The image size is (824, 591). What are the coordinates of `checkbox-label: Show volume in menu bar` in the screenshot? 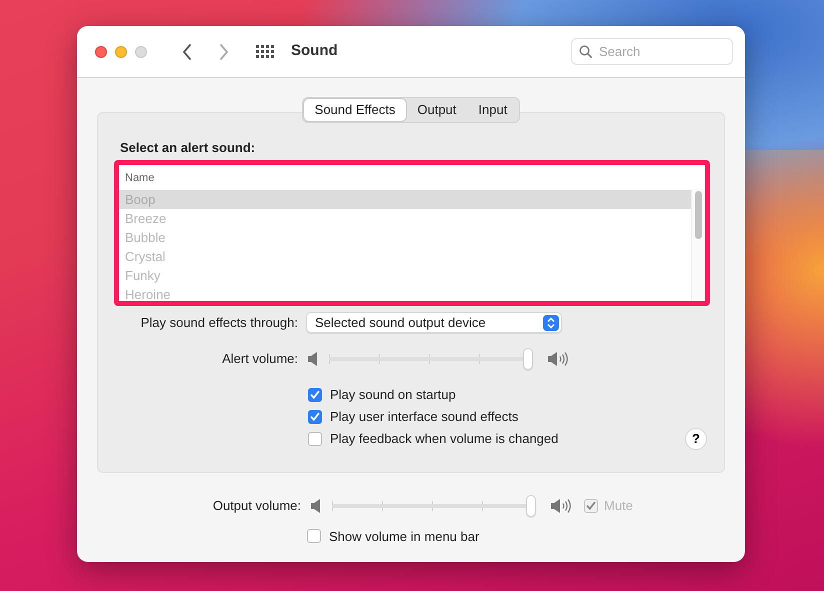 It's located at (404, 537).